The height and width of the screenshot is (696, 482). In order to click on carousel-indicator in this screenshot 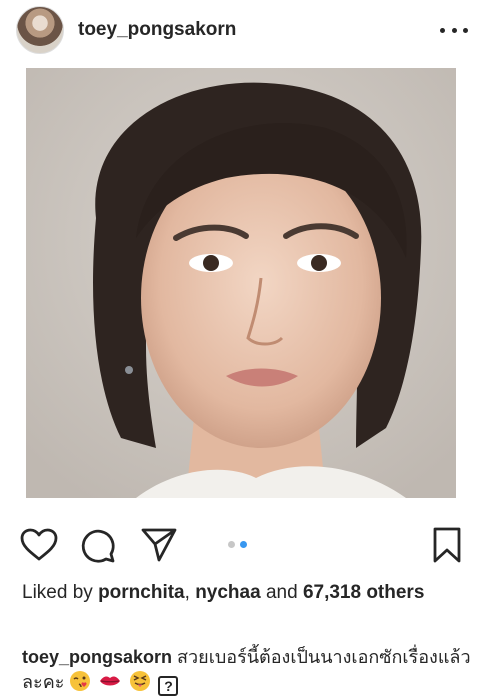, I will do `click(237, 544)`.